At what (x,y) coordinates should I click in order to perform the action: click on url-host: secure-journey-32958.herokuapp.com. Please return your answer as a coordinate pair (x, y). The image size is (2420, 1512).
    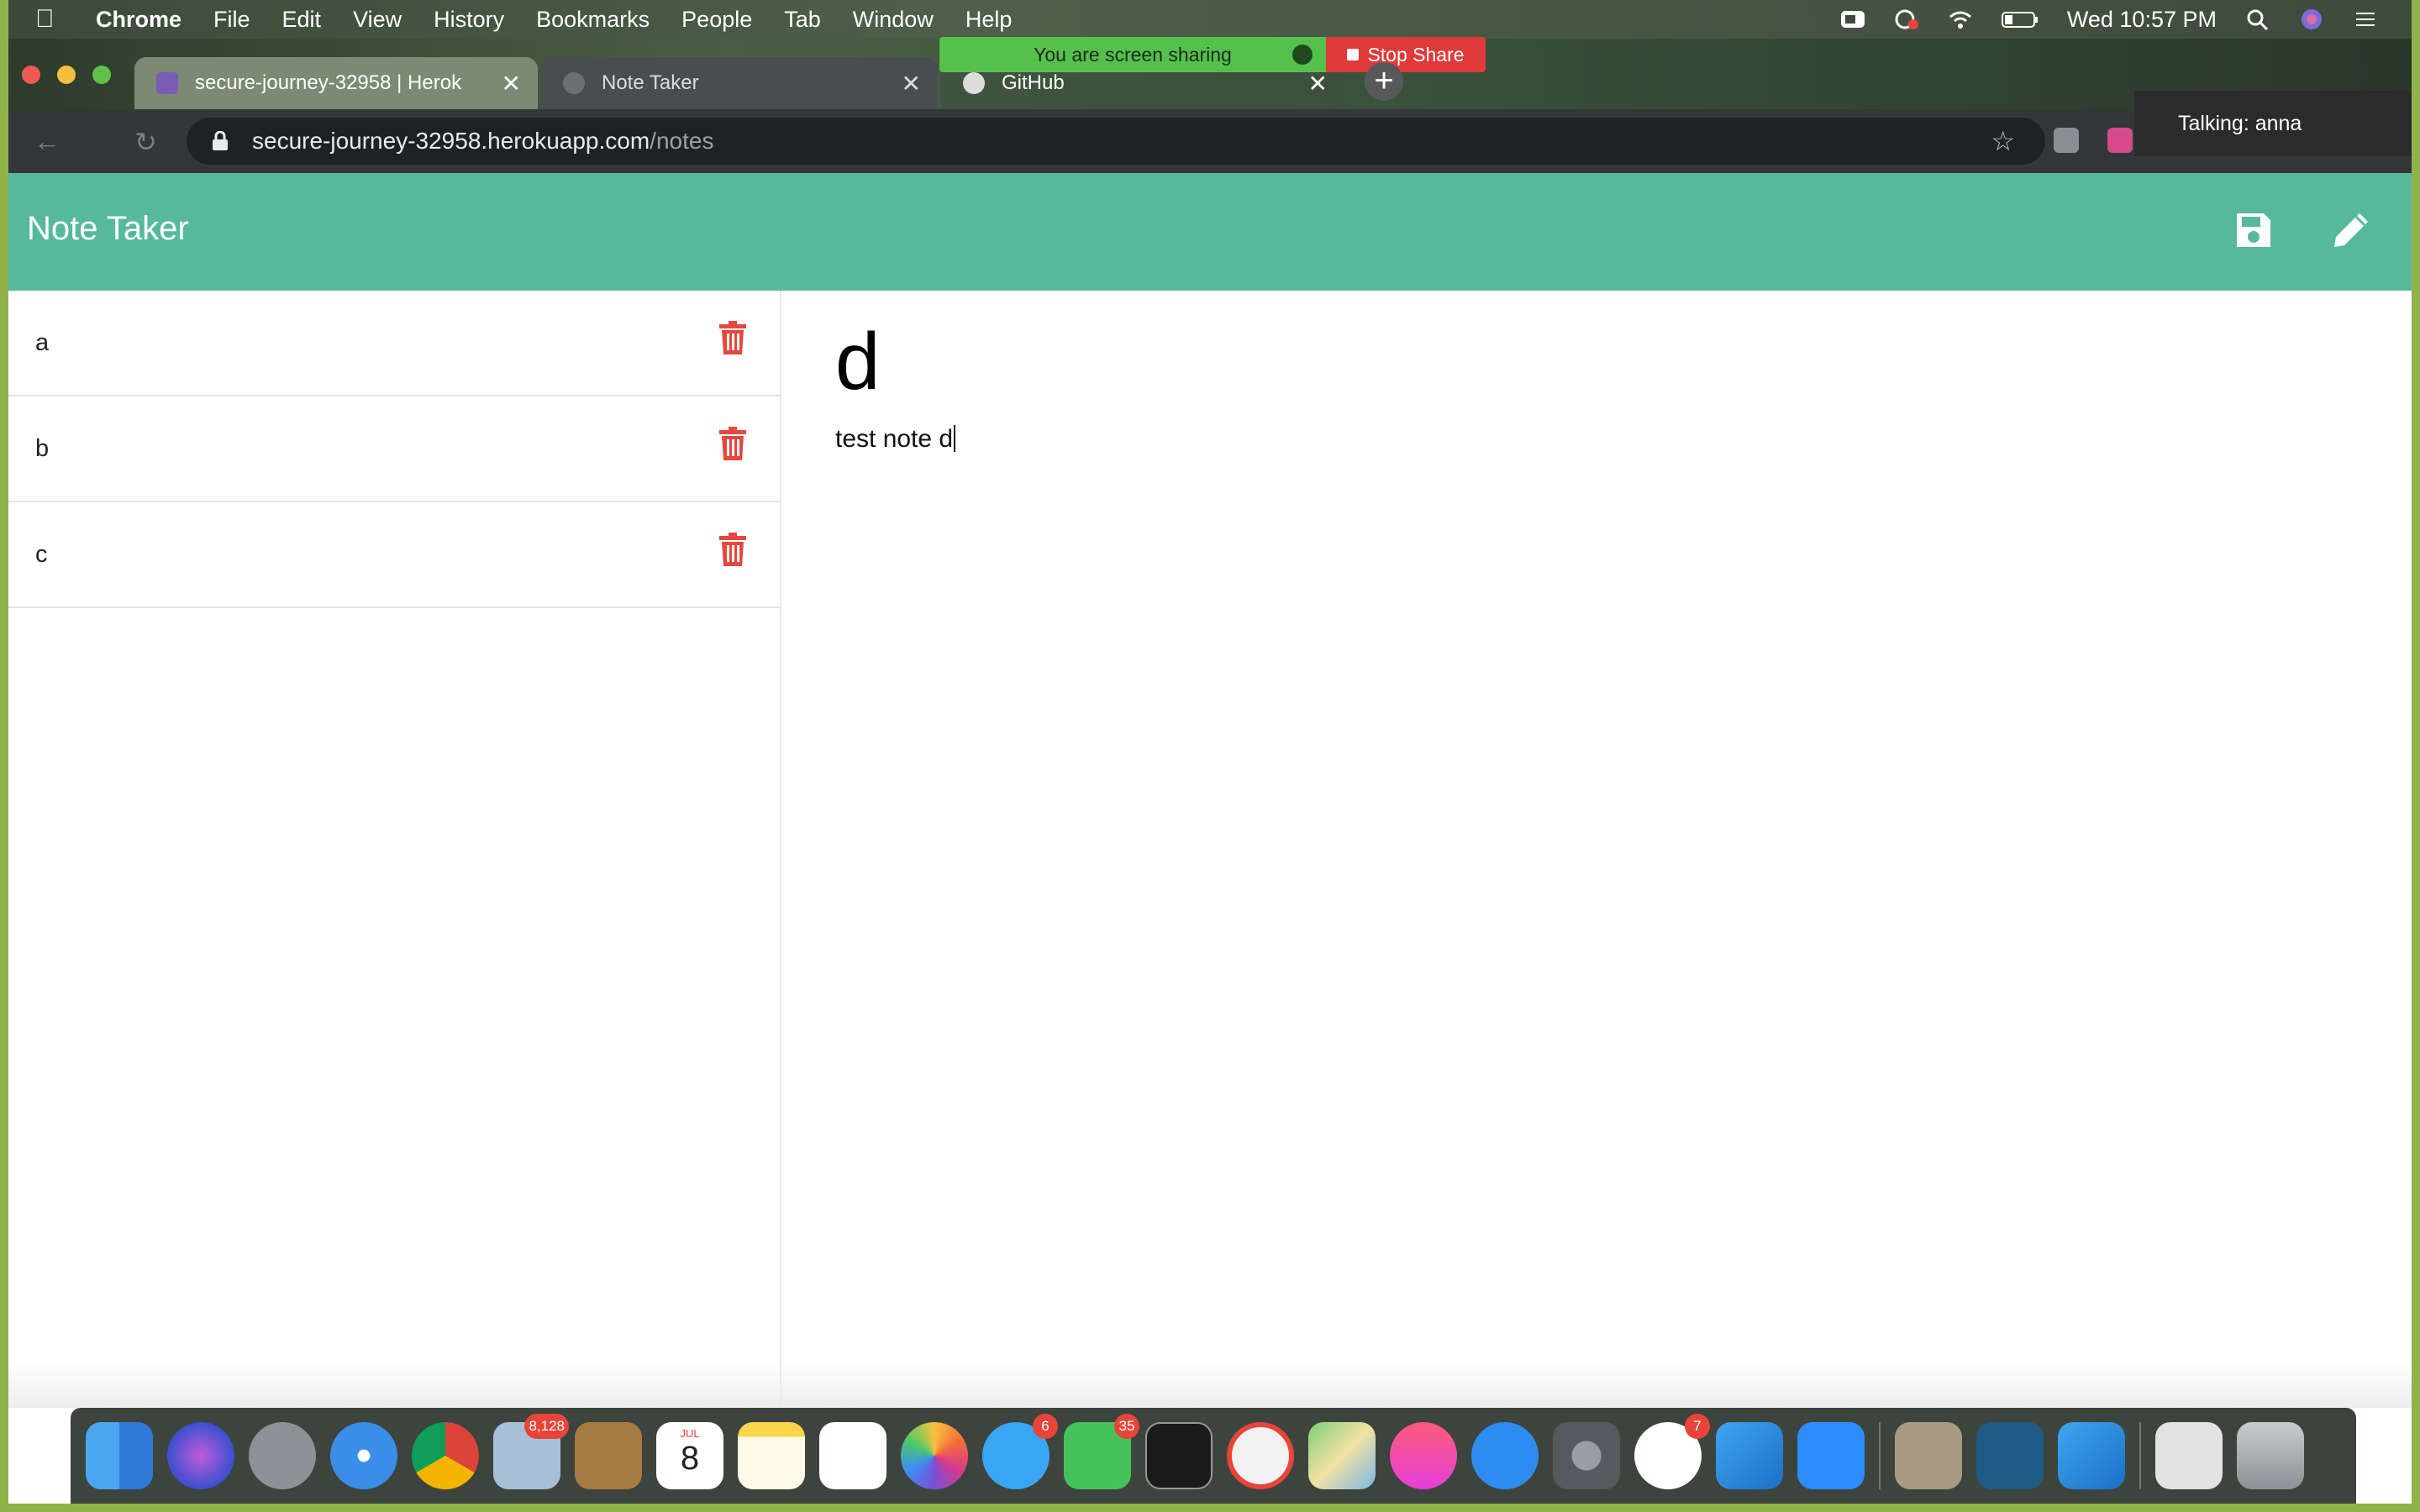
    Looking at the image, I should click on (451, 141).